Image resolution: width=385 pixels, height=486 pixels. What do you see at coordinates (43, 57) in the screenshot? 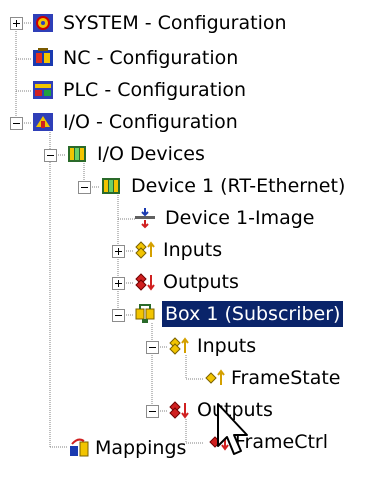
I see `nc-config-icon` at bounding box center [43, 57].